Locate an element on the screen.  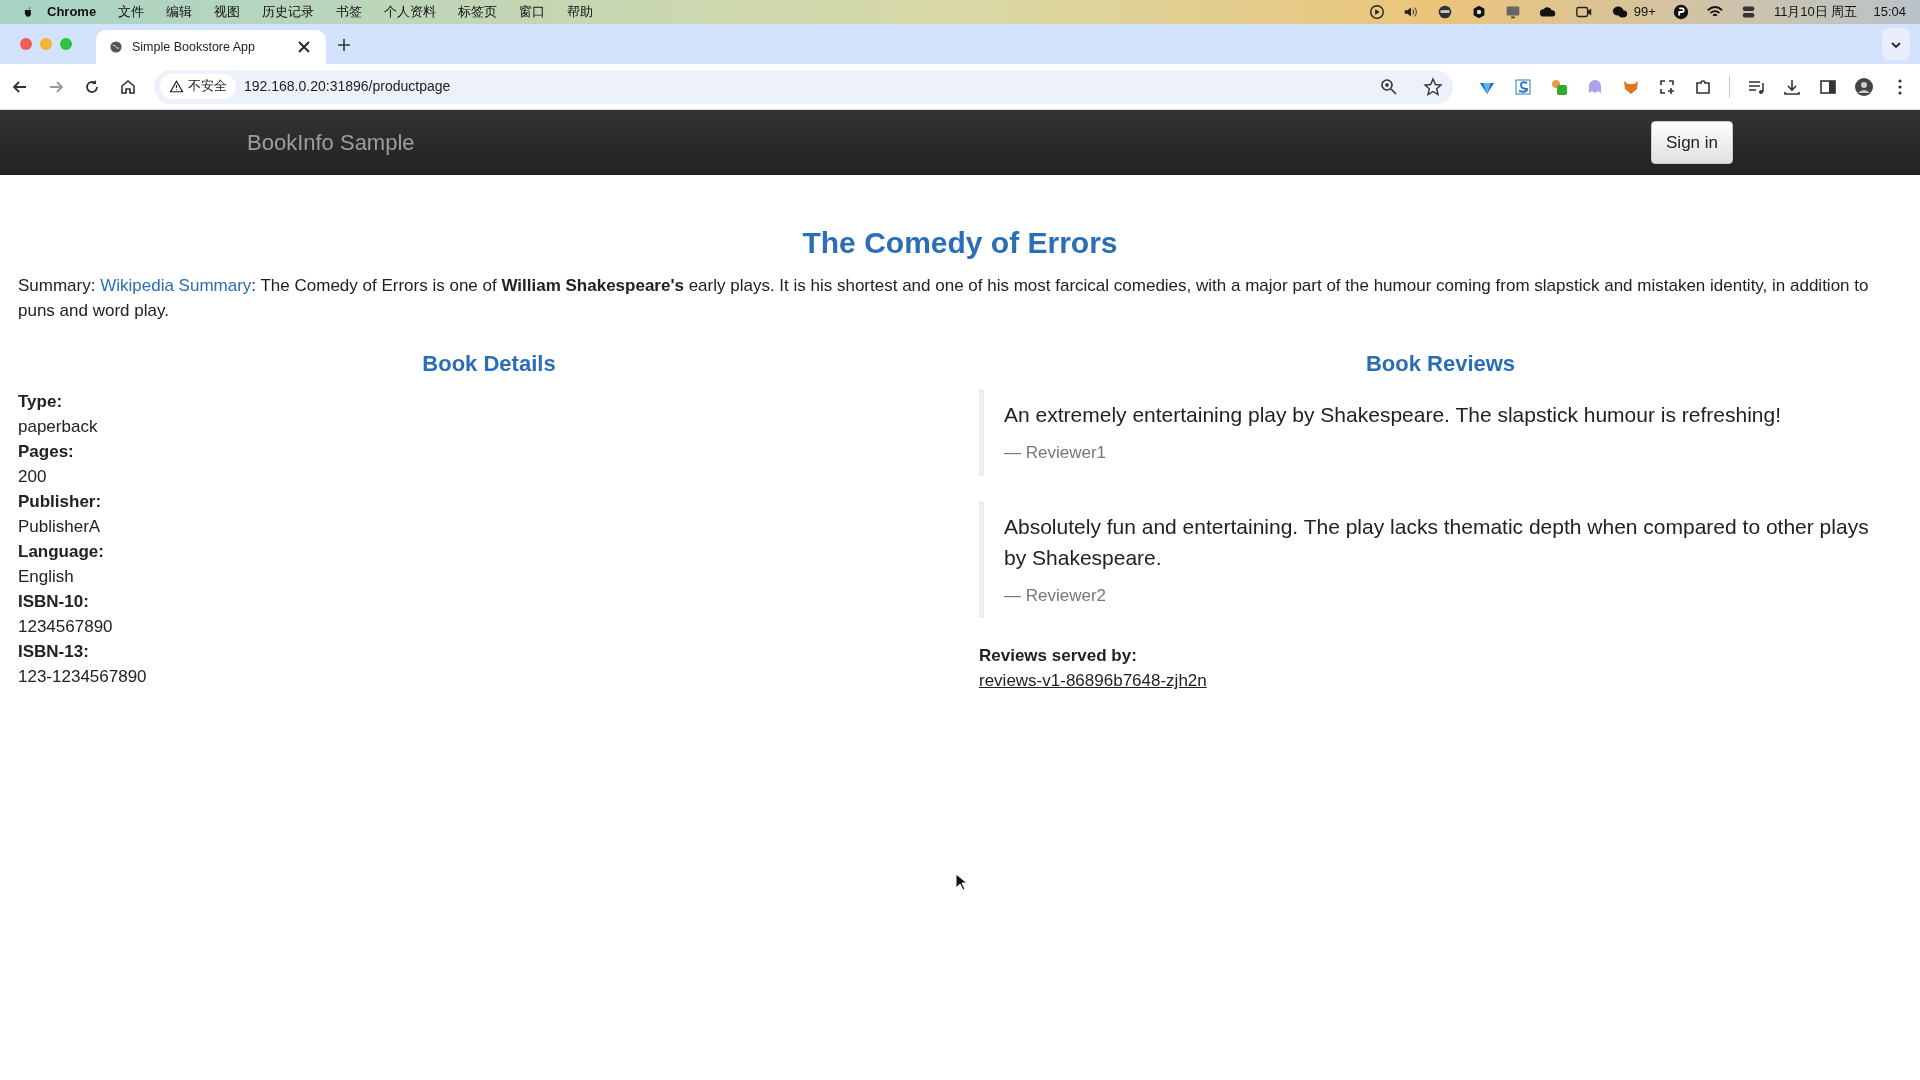
detail-label: Language: is located at coordinates (61, 552).